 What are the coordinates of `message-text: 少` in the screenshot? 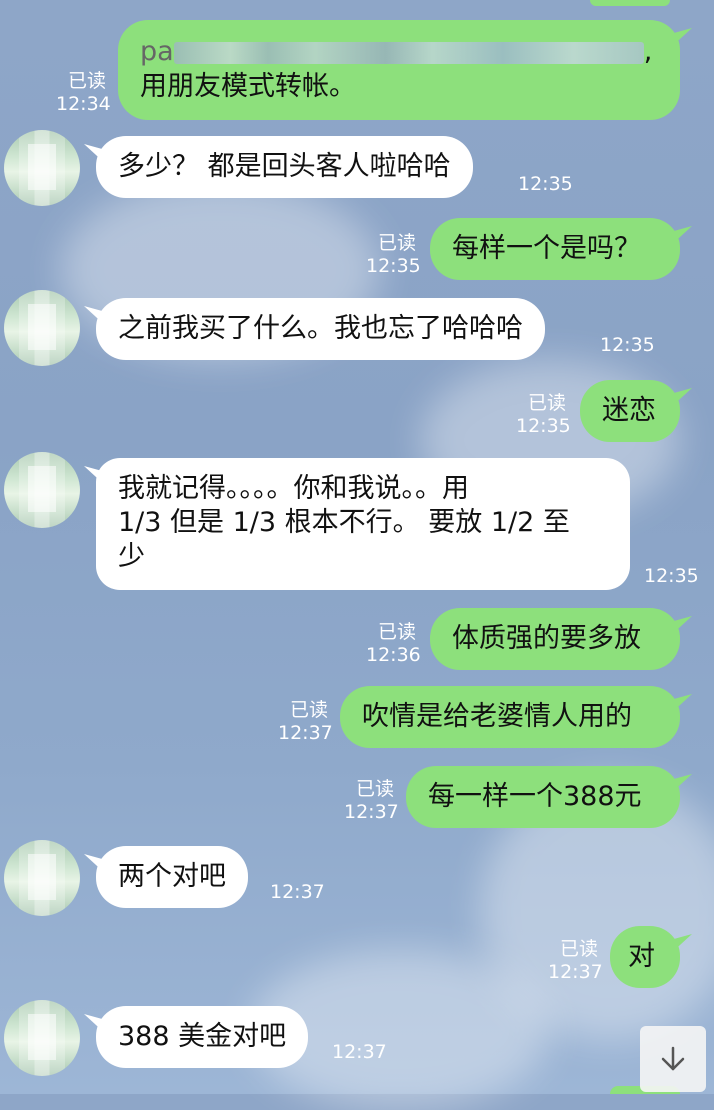 It's located at (131, 556).